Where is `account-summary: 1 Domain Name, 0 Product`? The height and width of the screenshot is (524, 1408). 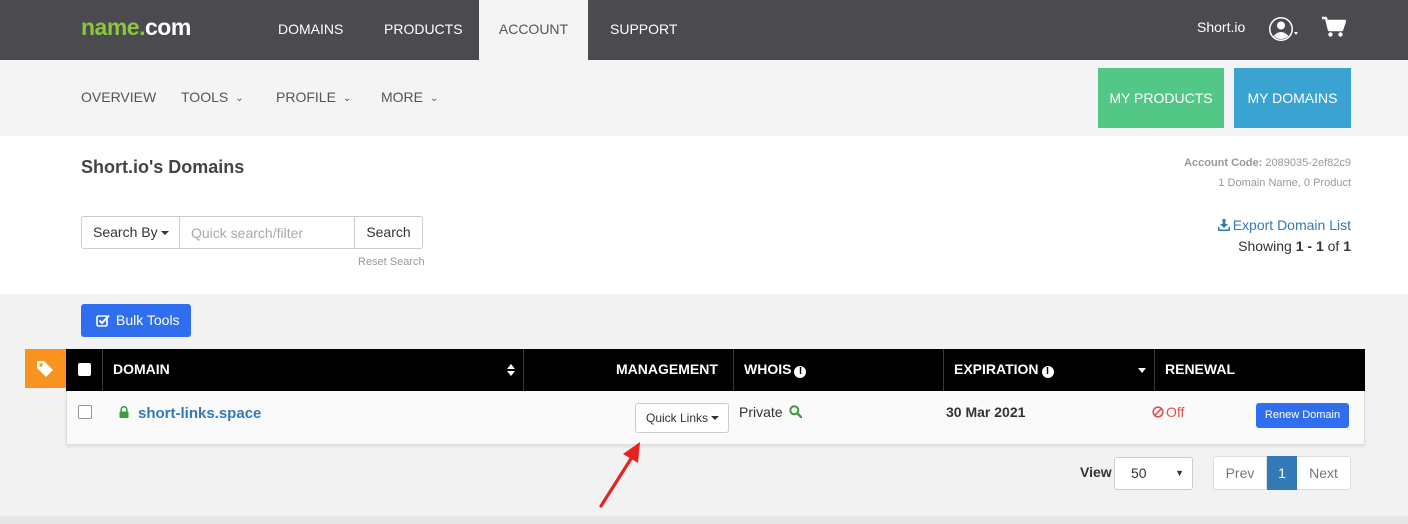 account-summary: 1 Domain Name, 0 Product is located at coordinates (1284, 183).